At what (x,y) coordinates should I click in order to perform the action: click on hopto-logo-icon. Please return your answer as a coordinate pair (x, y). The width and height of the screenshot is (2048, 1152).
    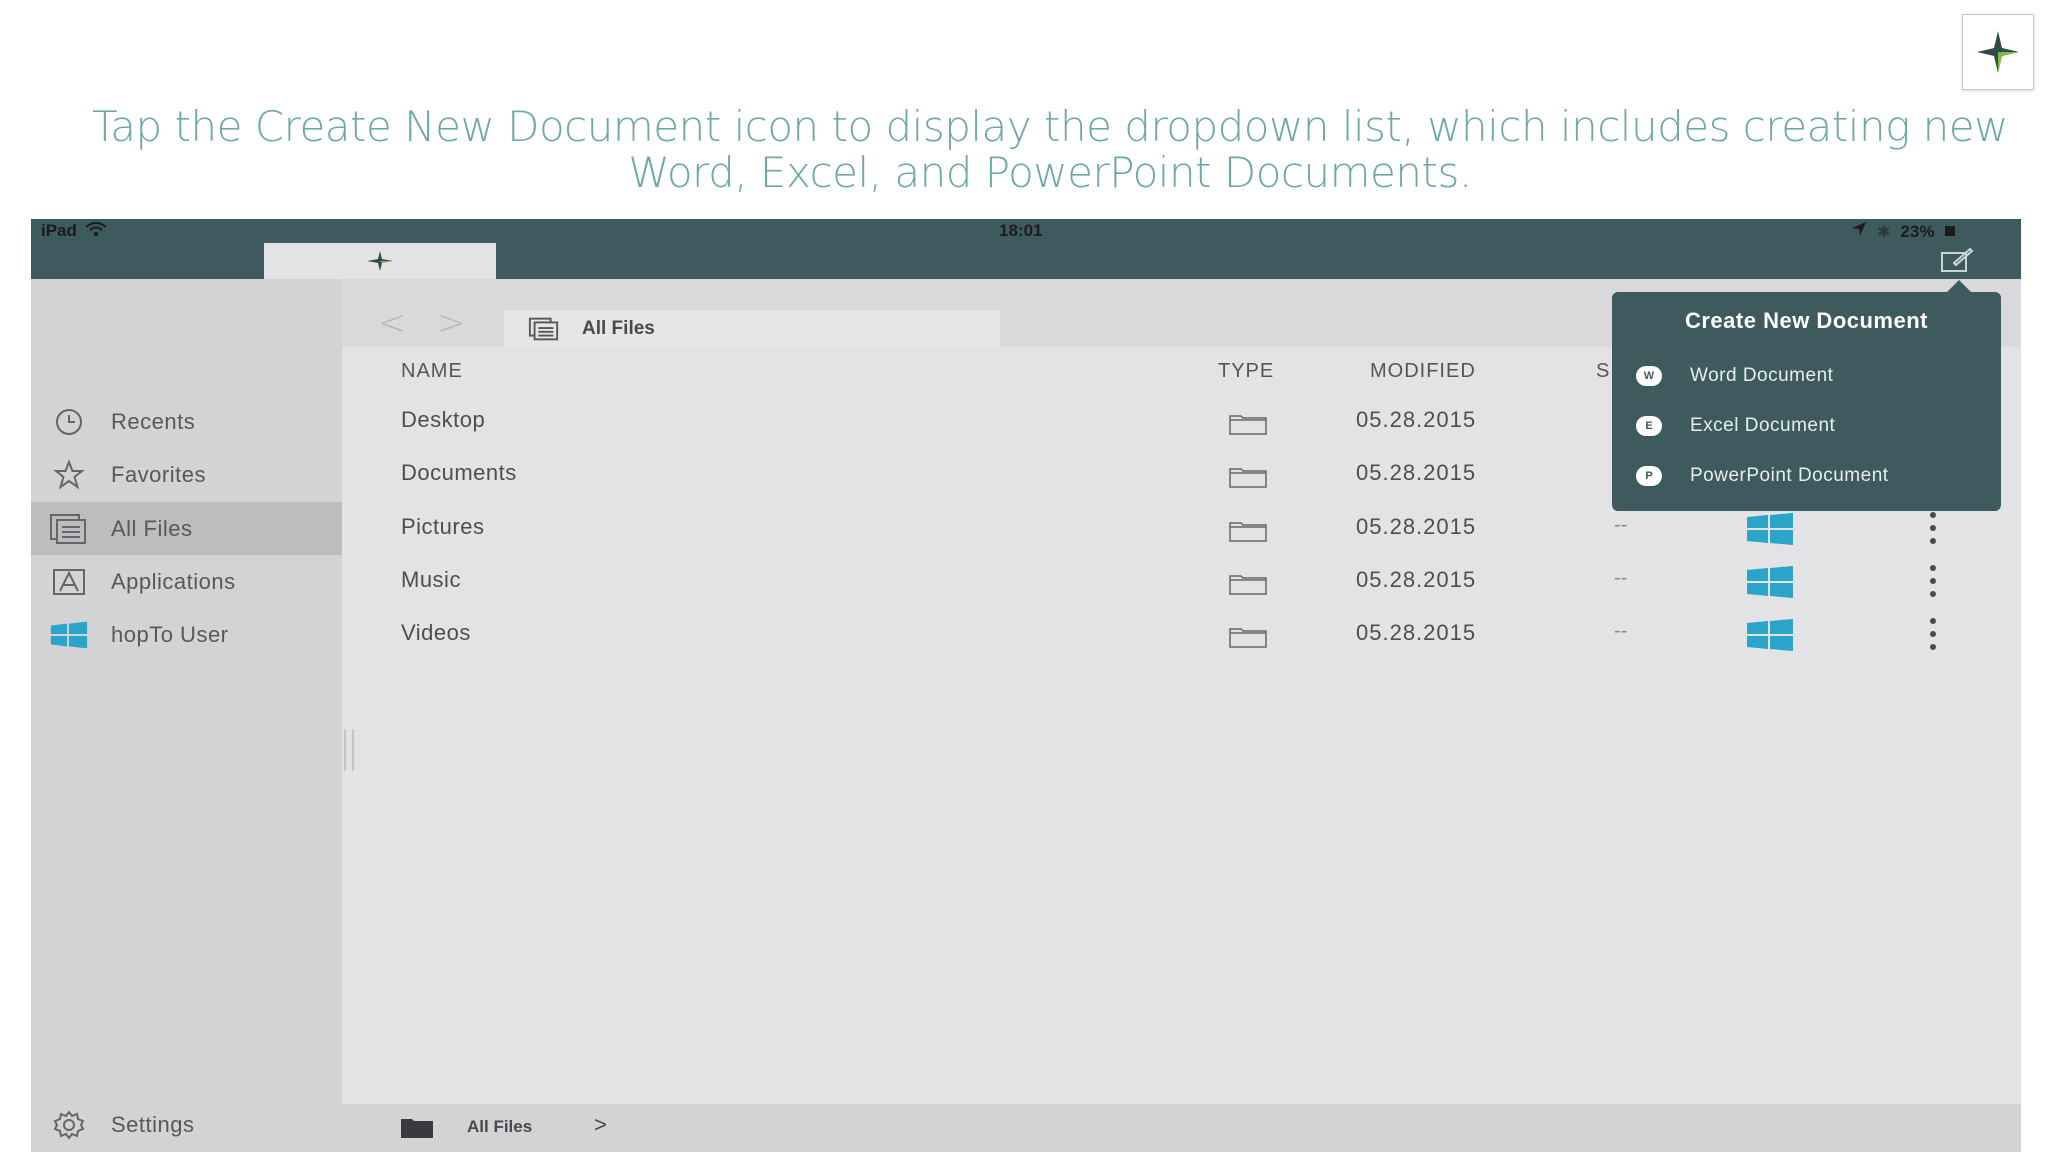
    Looking at the image, I should click on (1998, 52).